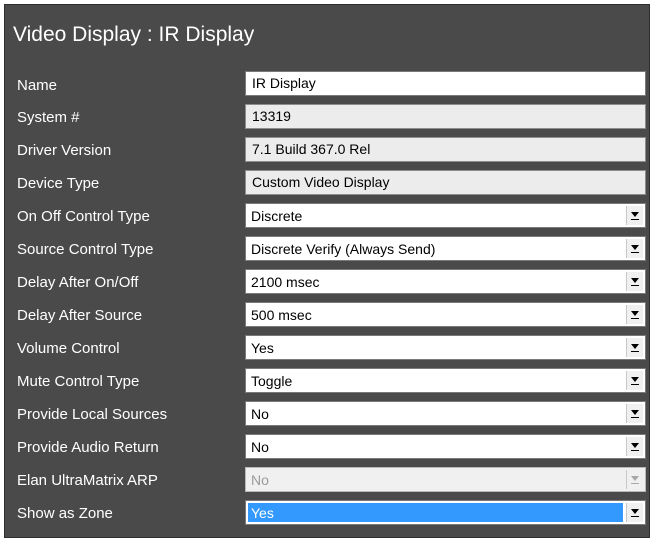 The height and width of the screenshot is (541, 653). I want to click on label-show-as-zone: Show as Zone, so click(65, 513).